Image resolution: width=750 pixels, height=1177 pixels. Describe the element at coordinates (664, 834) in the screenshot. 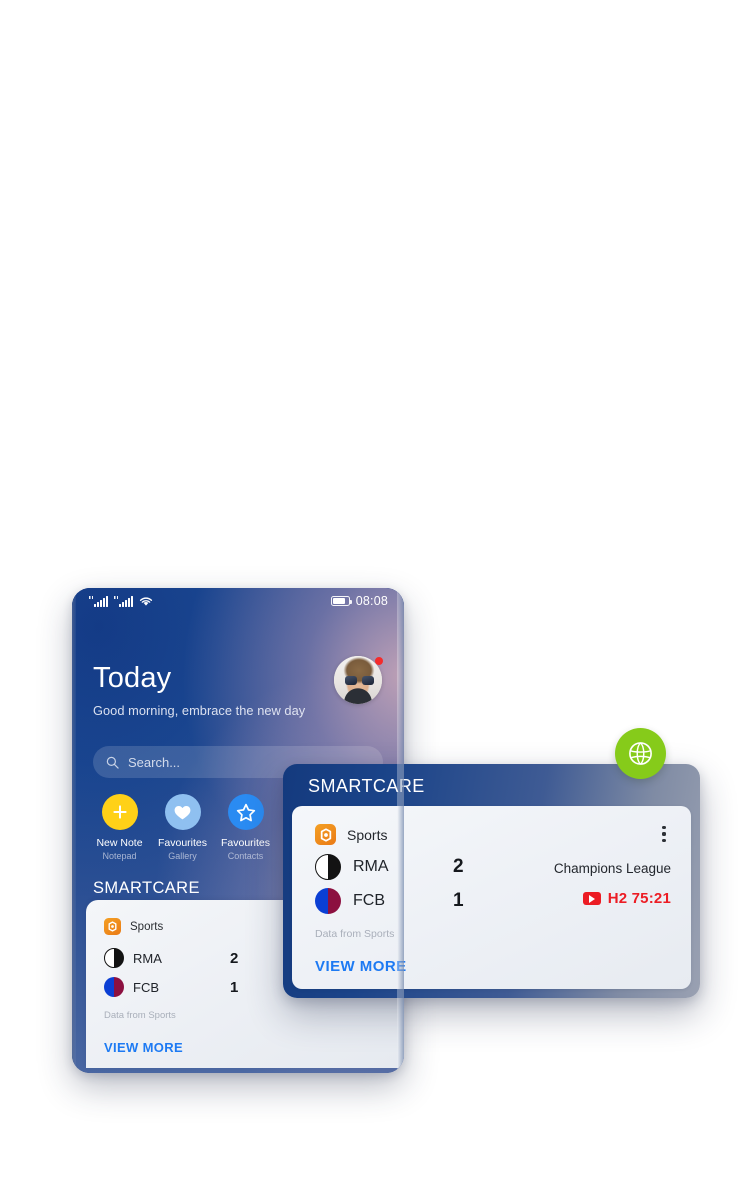

I see `more-vertical-icon` at that location.